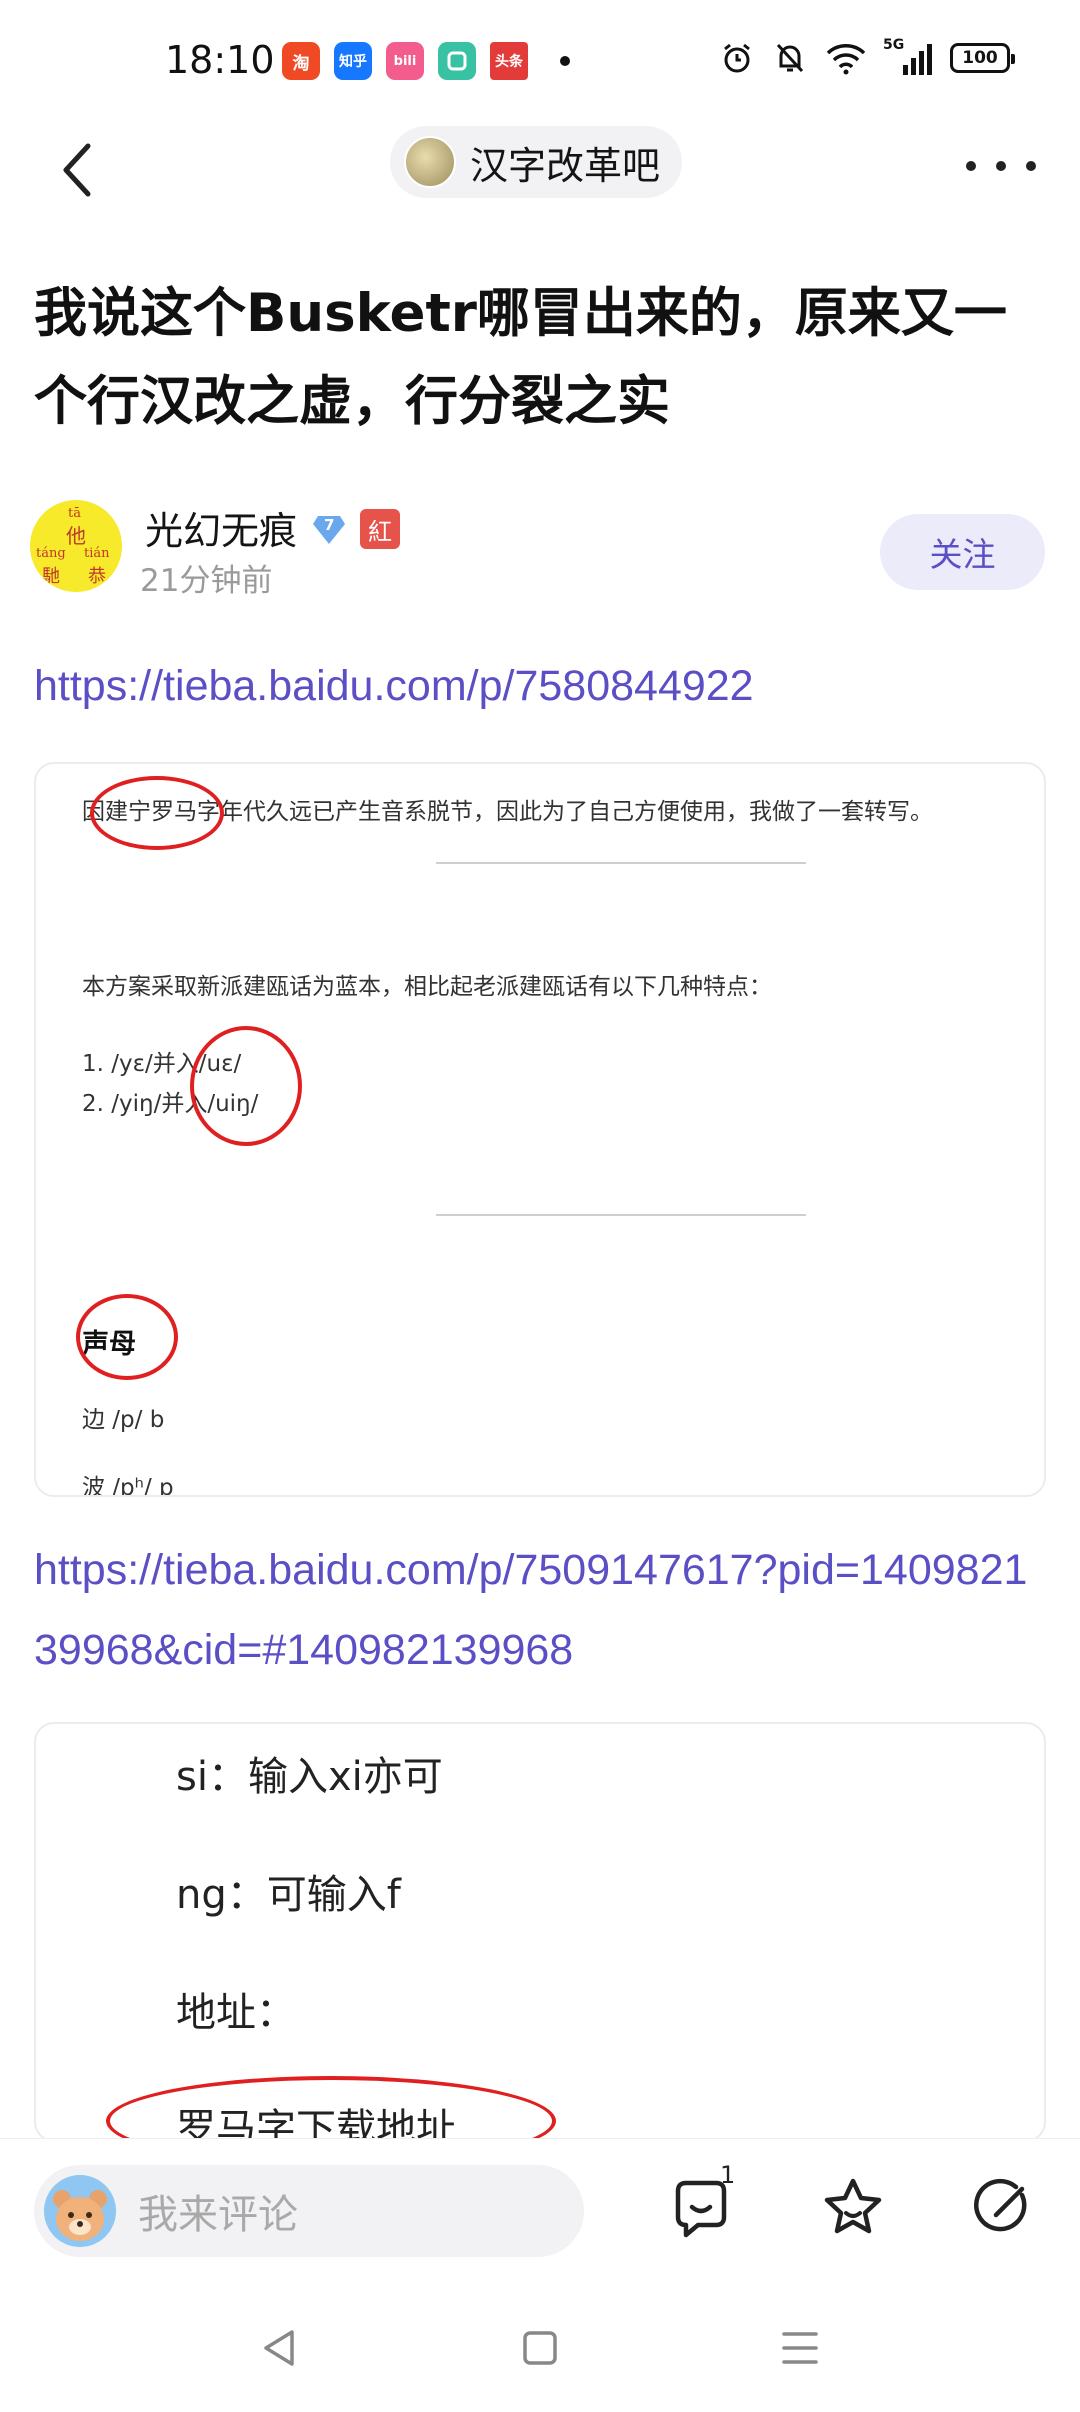 This screenshot has width=1080, height=2412. I want to click on doc-line: 本方案采取新派建瓯话为蓝本，相比起老派建瓯话有以下几种特点：, so click(427, 987).